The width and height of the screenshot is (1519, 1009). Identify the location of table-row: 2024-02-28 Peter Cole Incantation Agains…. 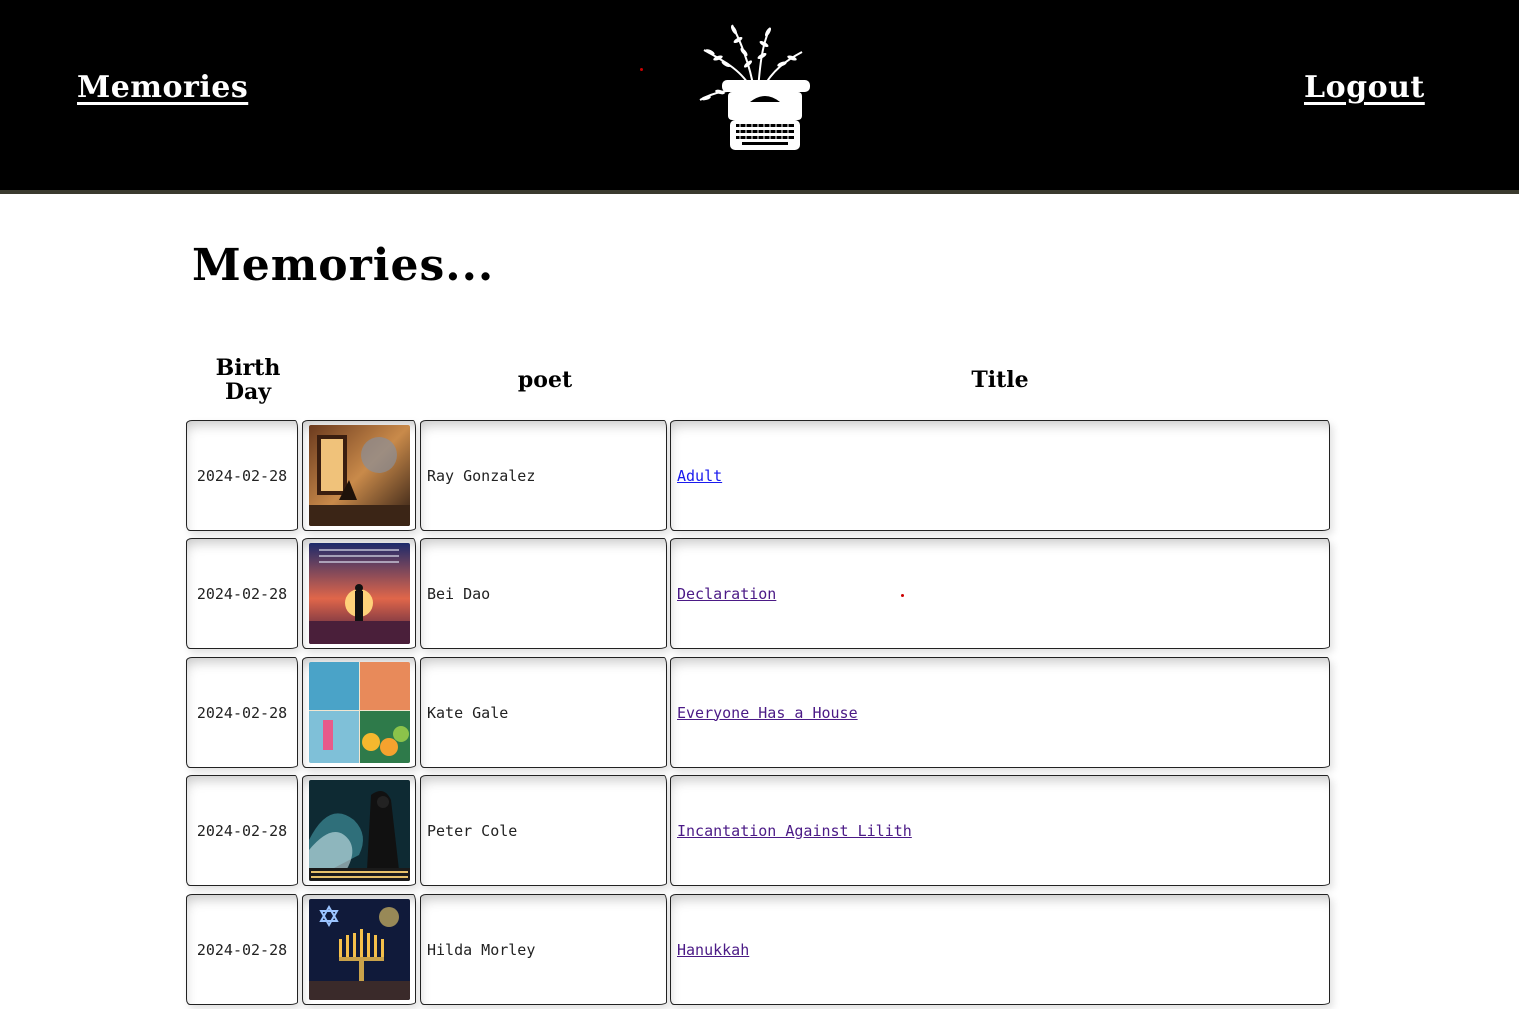
(758, 832).